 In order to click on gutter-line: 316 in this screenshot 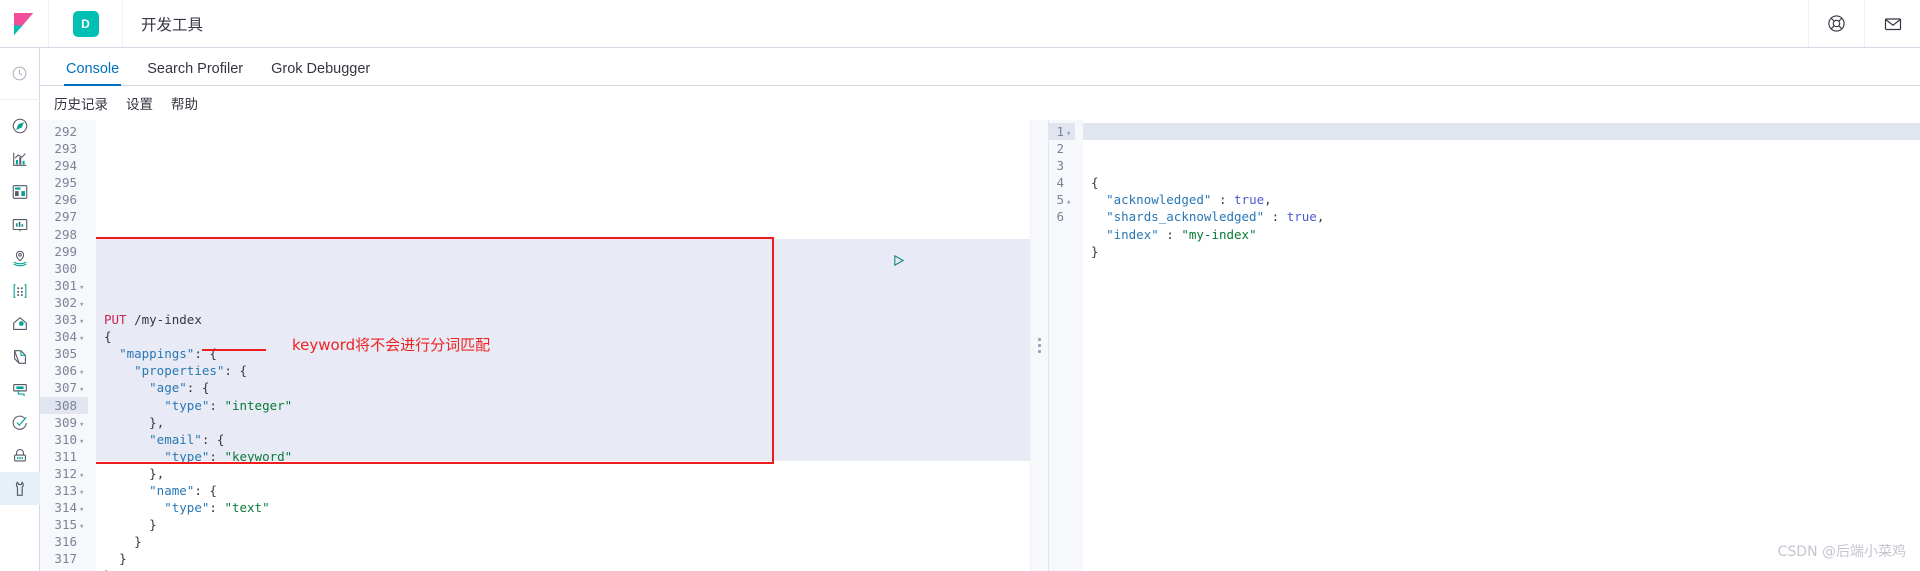, I will do `click(65, 542)`.